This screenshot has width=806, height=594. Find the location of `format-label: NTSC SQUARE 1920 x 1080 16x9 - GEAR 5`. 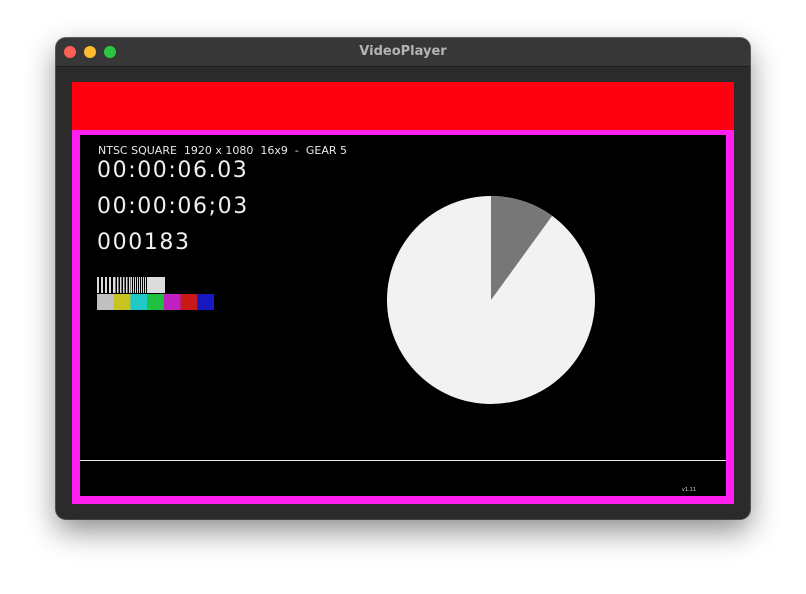

format-label: NTSC SQUARE 1920 x 1080 16x9 - GEAR 5 is located at coordinates (222, 150).